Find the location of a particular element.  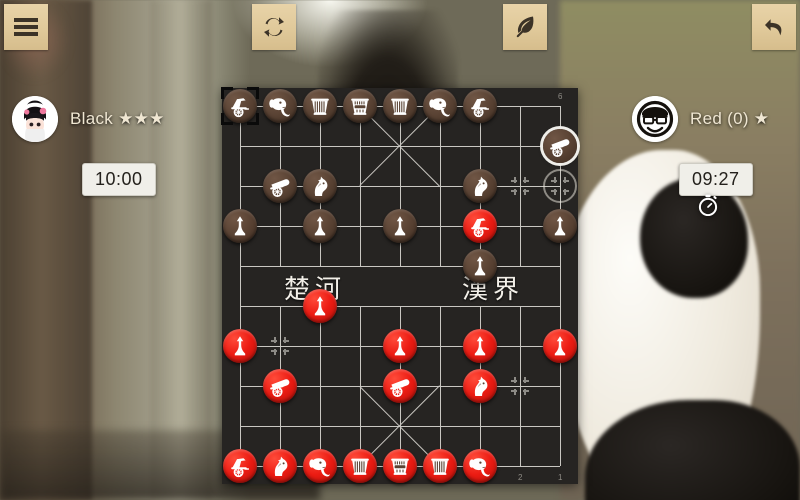

hamburger-menu-icon is located at coordinates (26, 27).